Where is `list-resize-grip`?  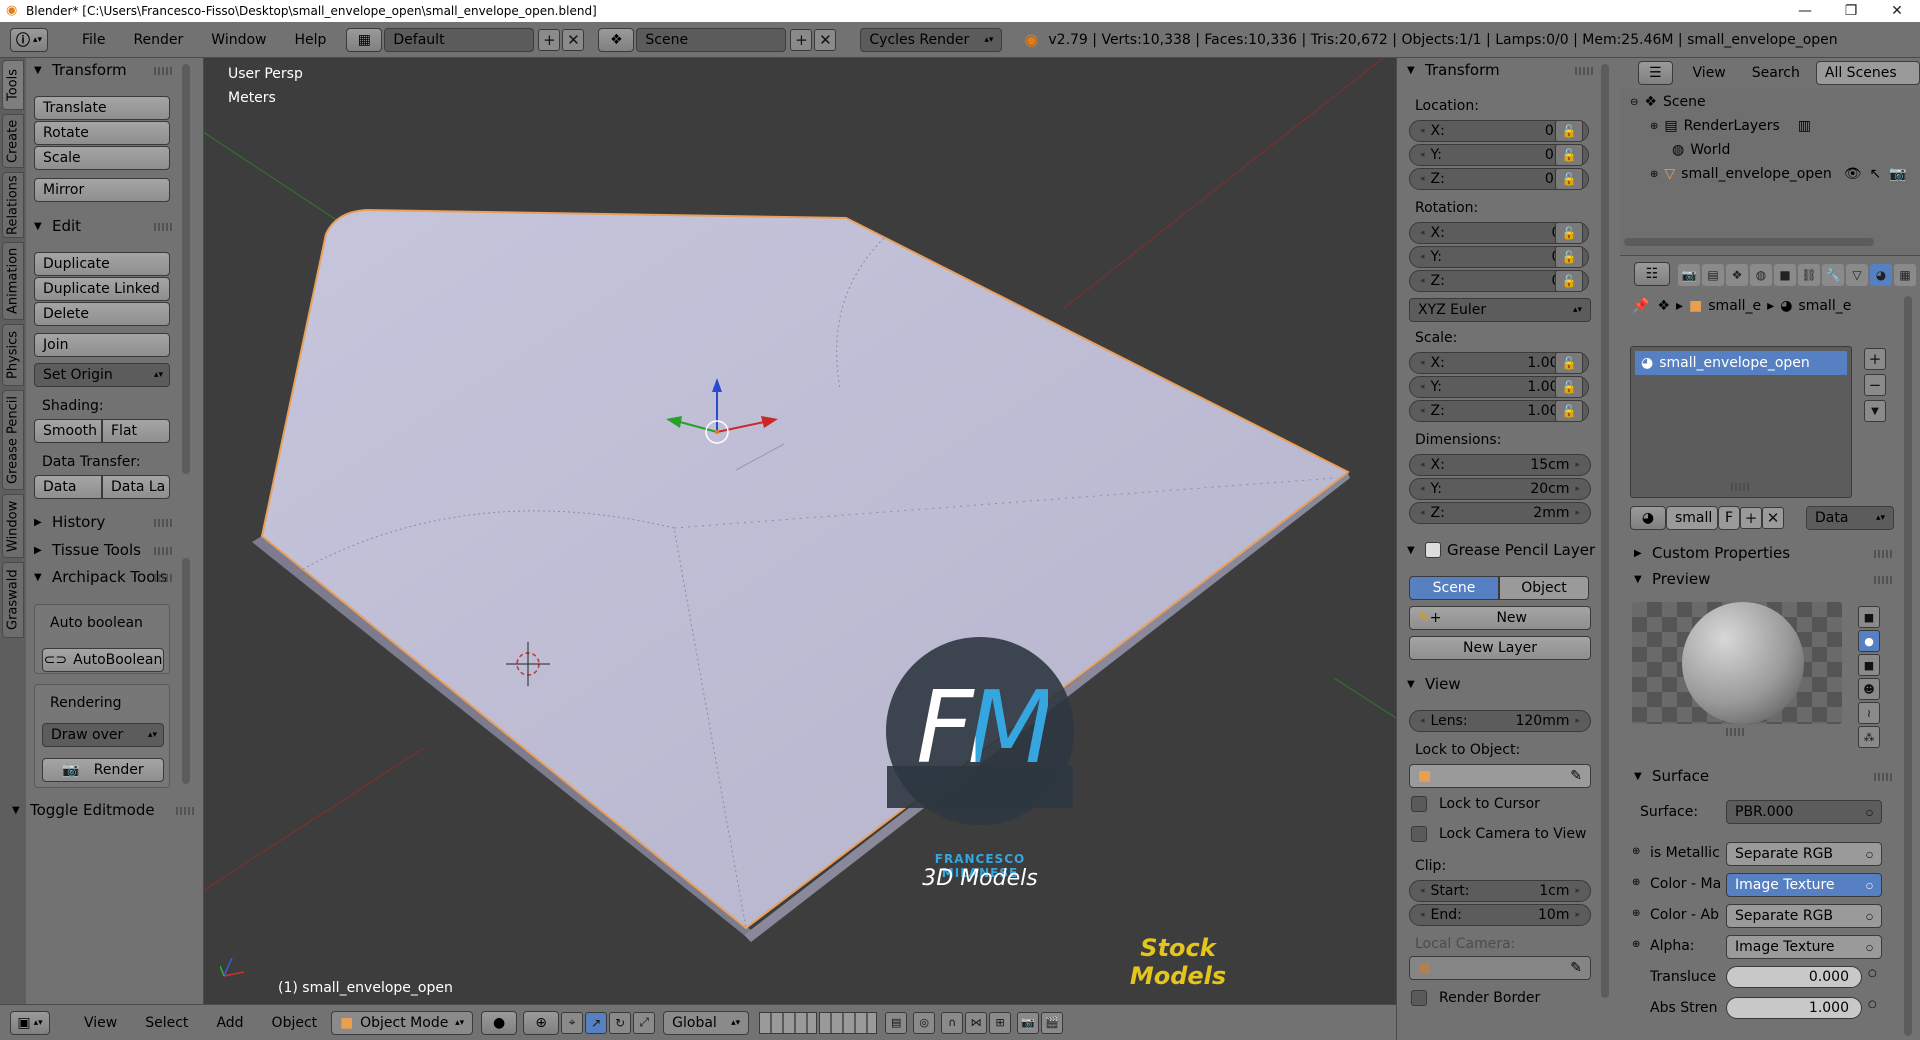
list-resize-grip is located at coordinates (1740, 487).